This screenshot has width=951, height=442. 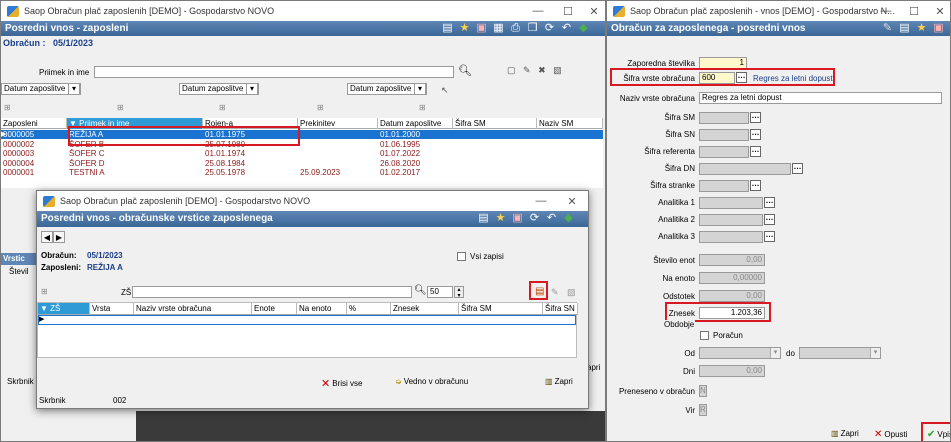 What do you see at coordinates (193, 308) in the screenshot?
I see `col-naziv: Naziv vrste obračuna` at bounding box center [193, 308].